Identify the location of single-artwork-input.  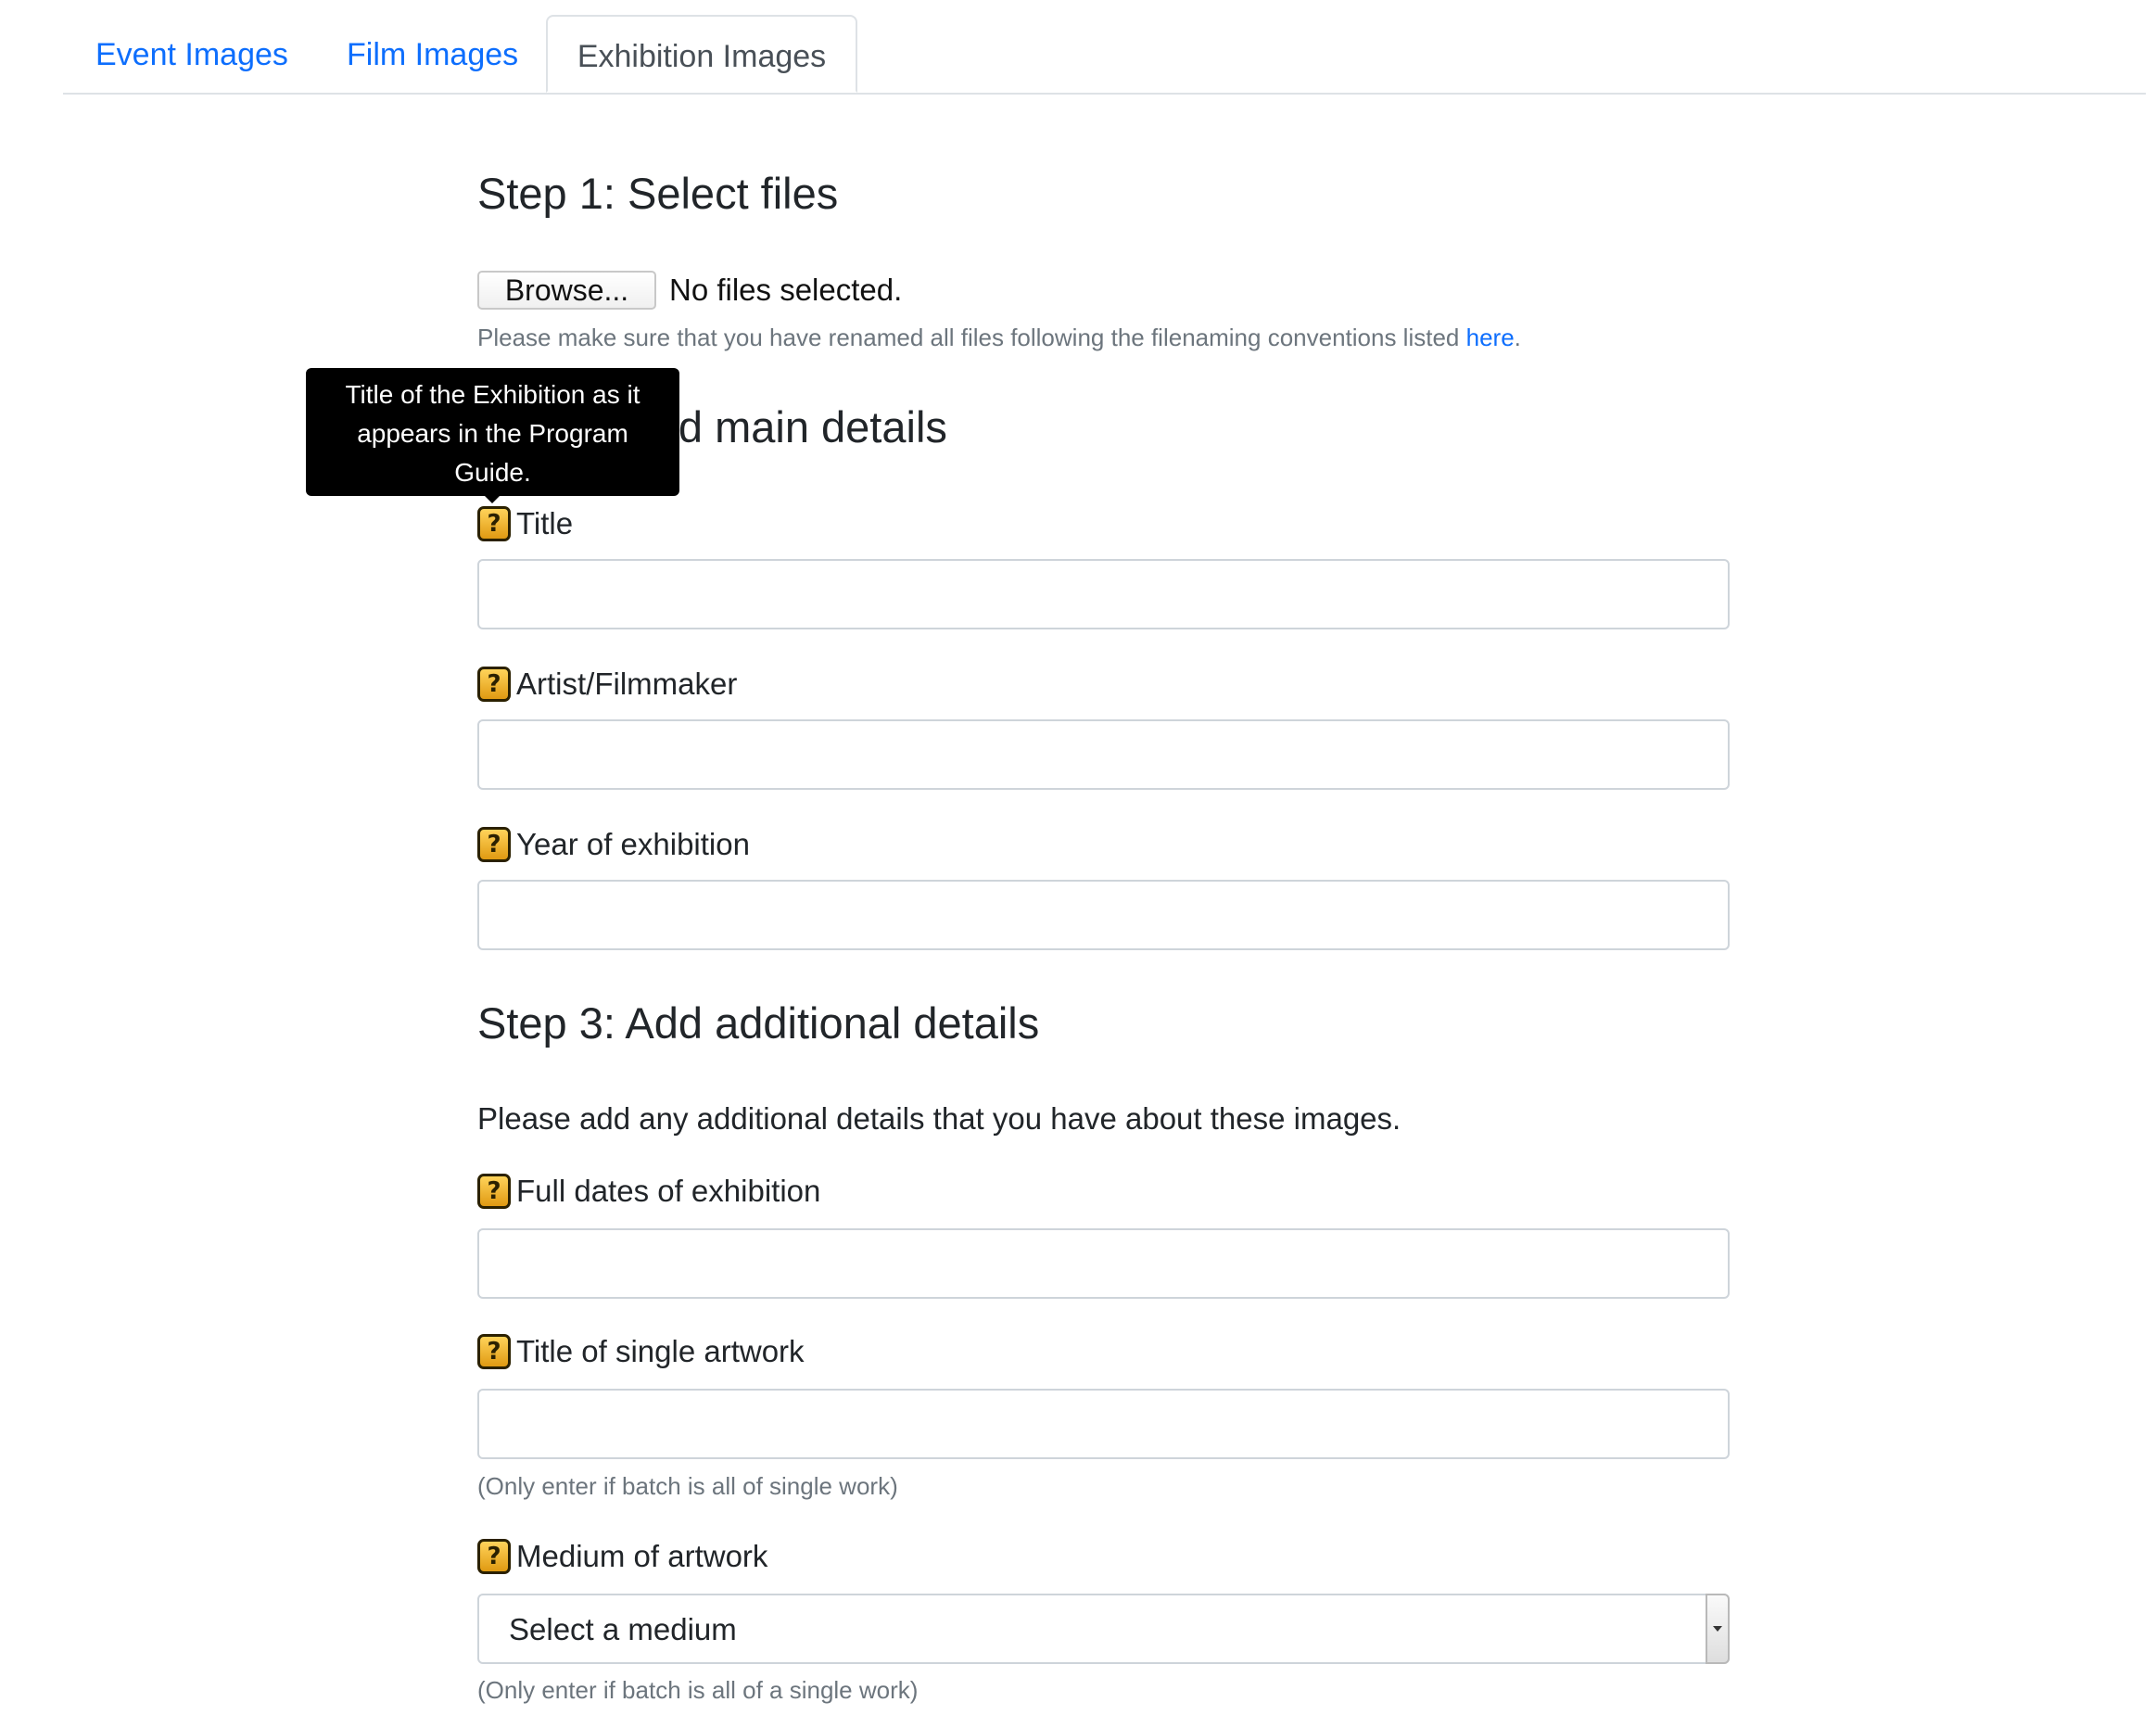
(1104, 1424).